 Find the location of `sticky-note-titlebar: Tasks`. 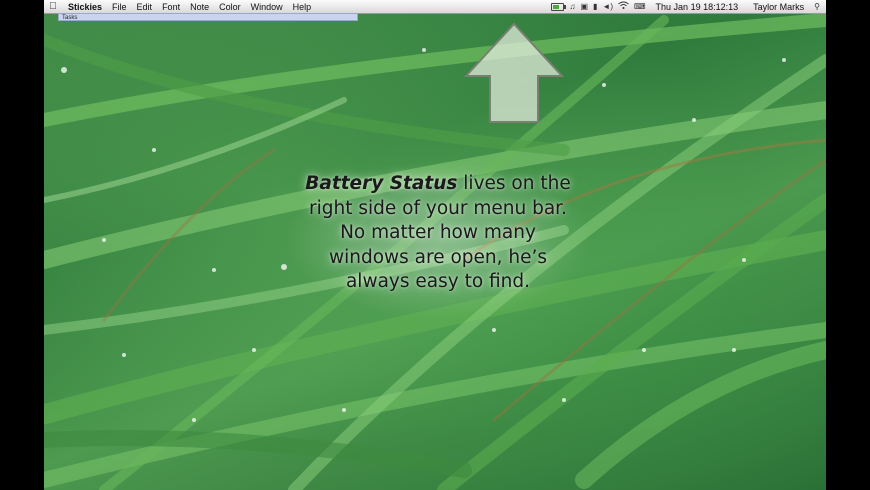

sticky-note-titlebar: Tasks is located at coordinates (208, 17).